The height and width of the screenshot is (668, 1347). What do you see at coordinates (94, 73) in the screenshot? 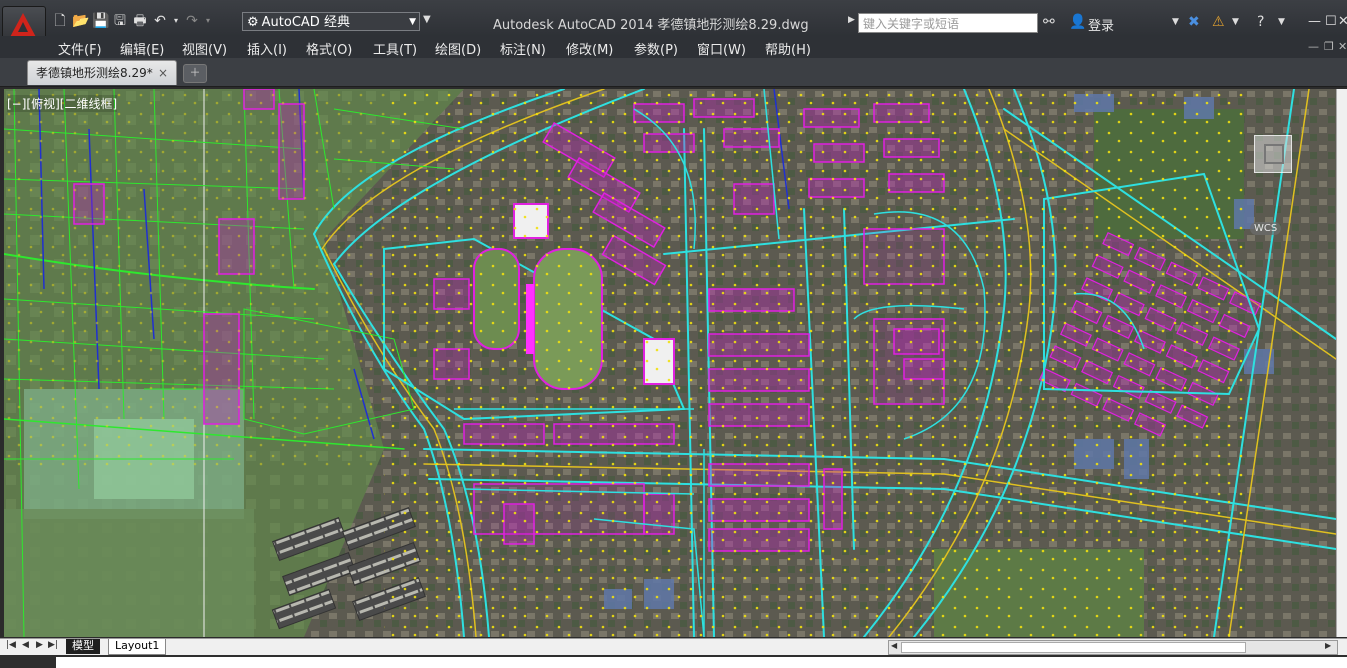
I see `document-tab-label: 孝德镇地形测绘8.29*` at bounding box center [94, 73].